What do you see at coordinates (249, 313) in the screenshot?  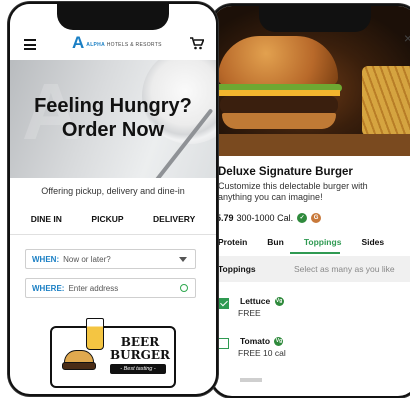 I see `option-price: FREE` at bounding box center [249, 313].